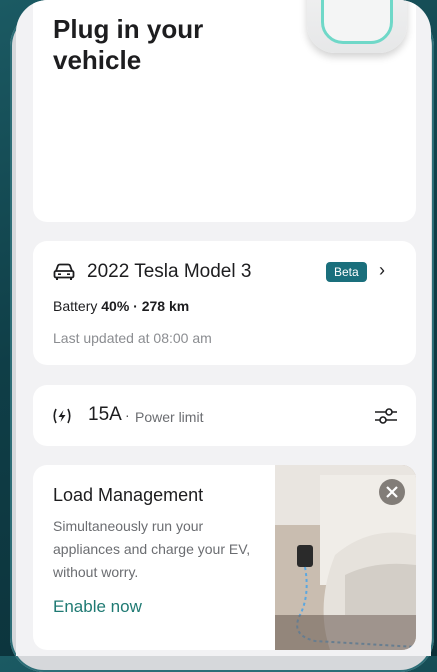 Image resolution: width=437 pixels, height=672 pixels. I want to click on last-updated: Last updated at 08:00 am, so click(132, 338).